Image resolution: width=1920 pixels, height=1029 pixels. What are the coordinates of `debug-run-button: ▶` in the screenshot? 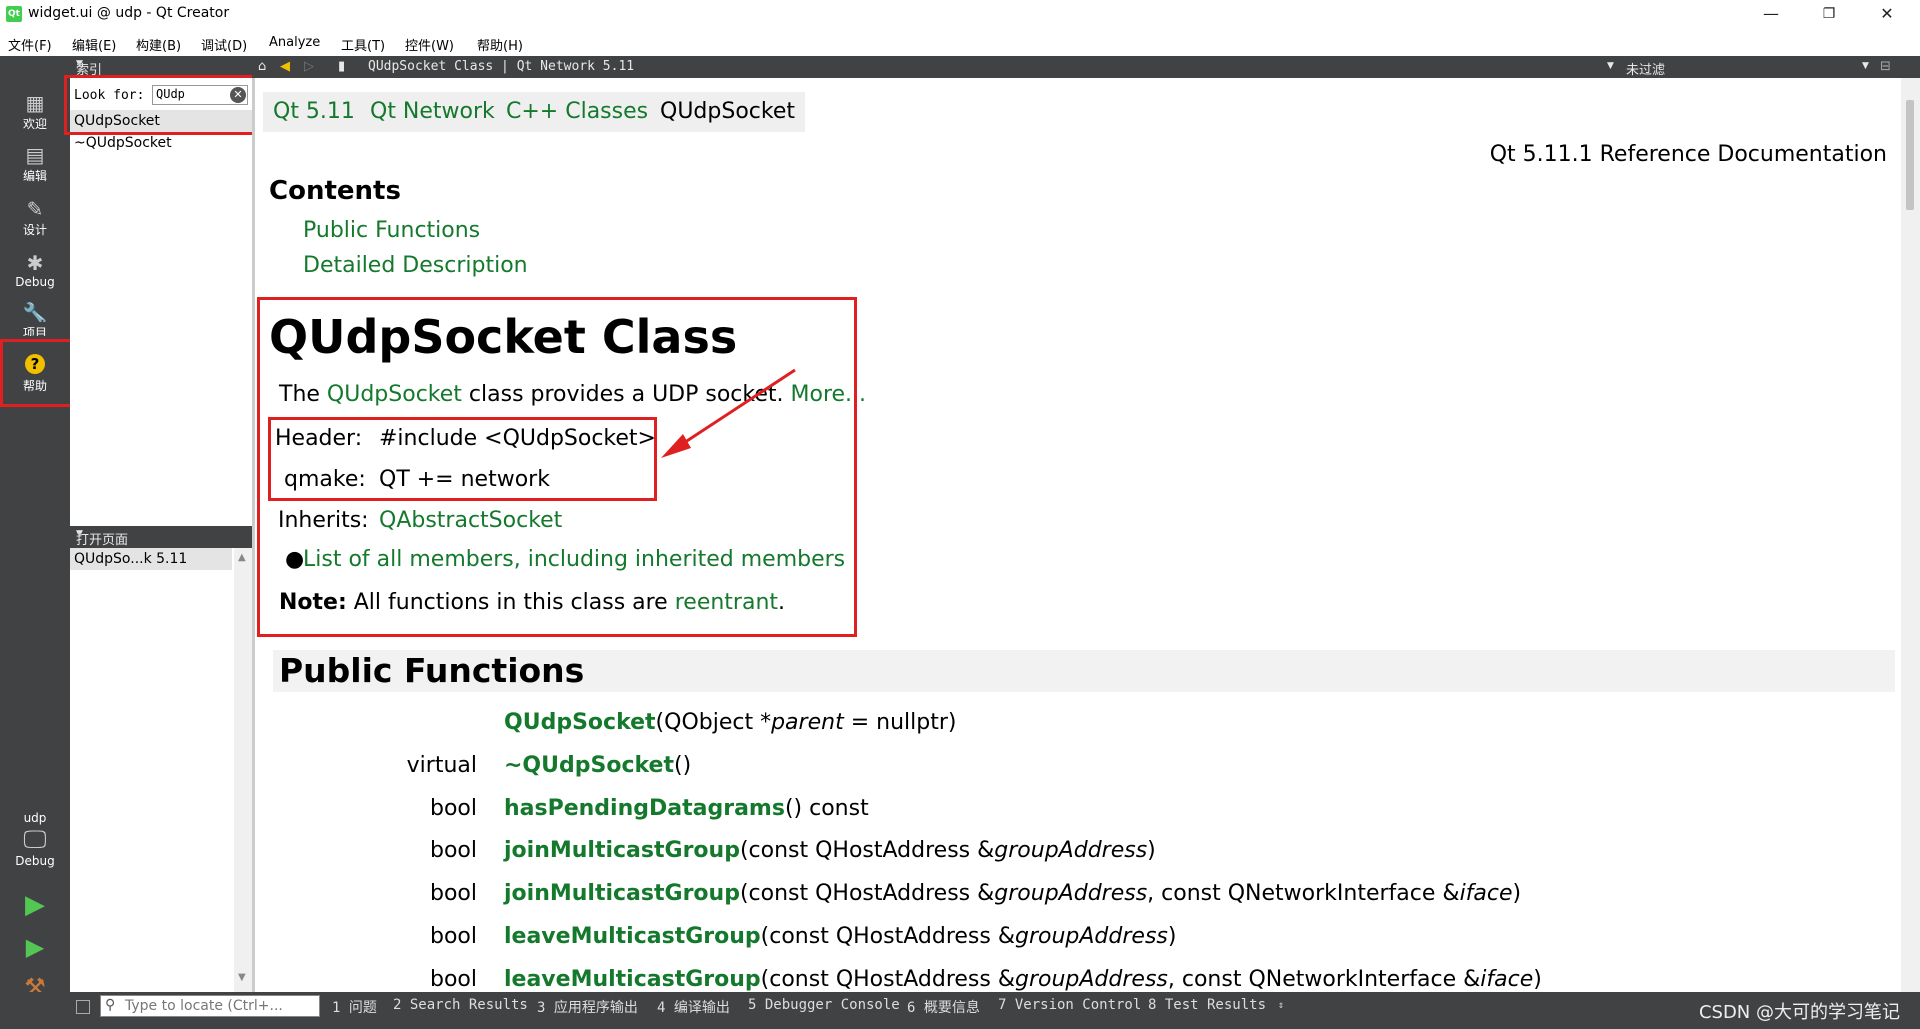 It's located at (35, 947).